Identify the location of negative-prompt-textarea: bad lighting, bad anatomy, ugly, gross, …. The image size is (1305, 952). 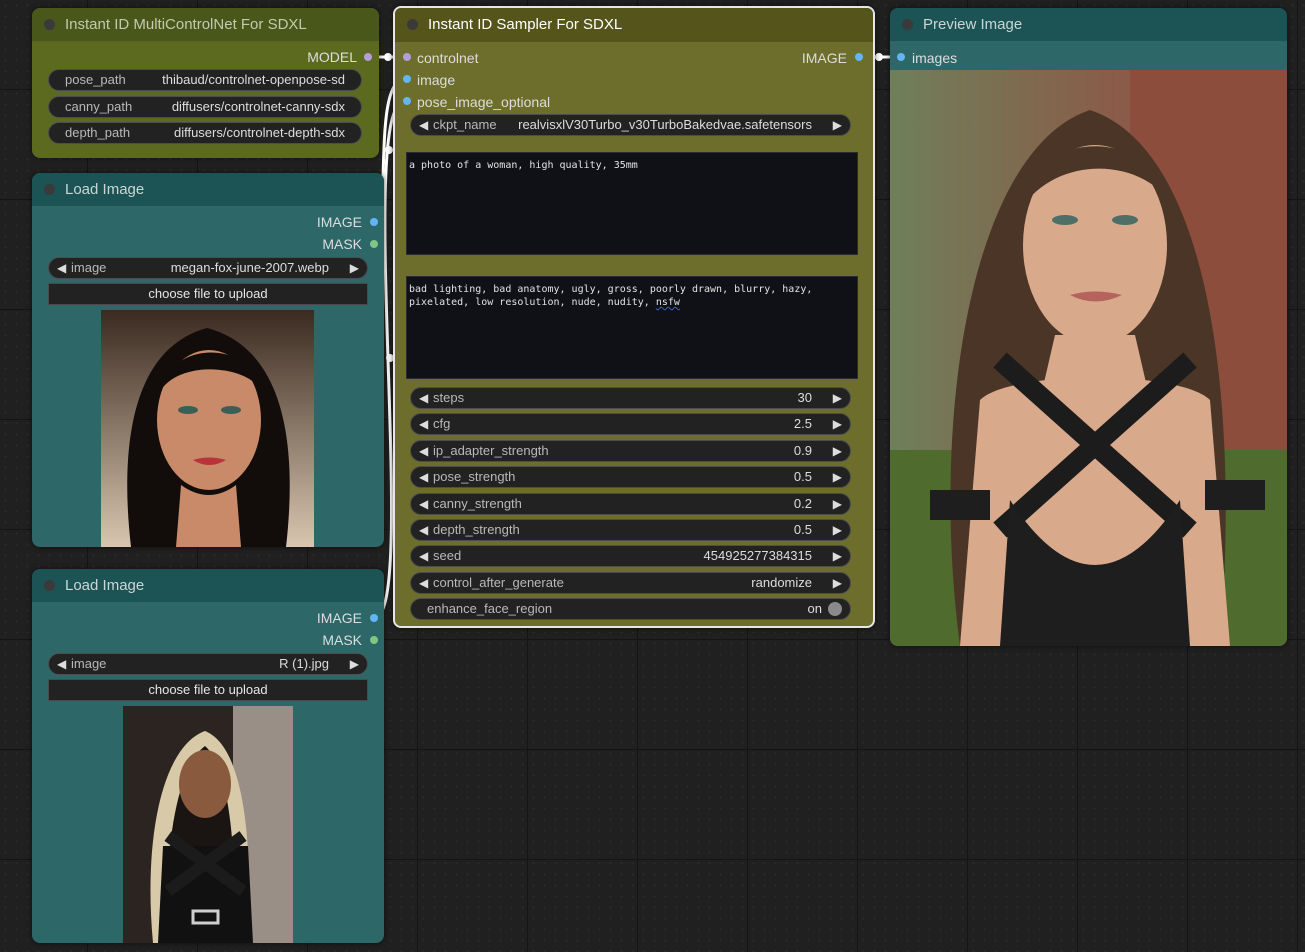
(632, 327).